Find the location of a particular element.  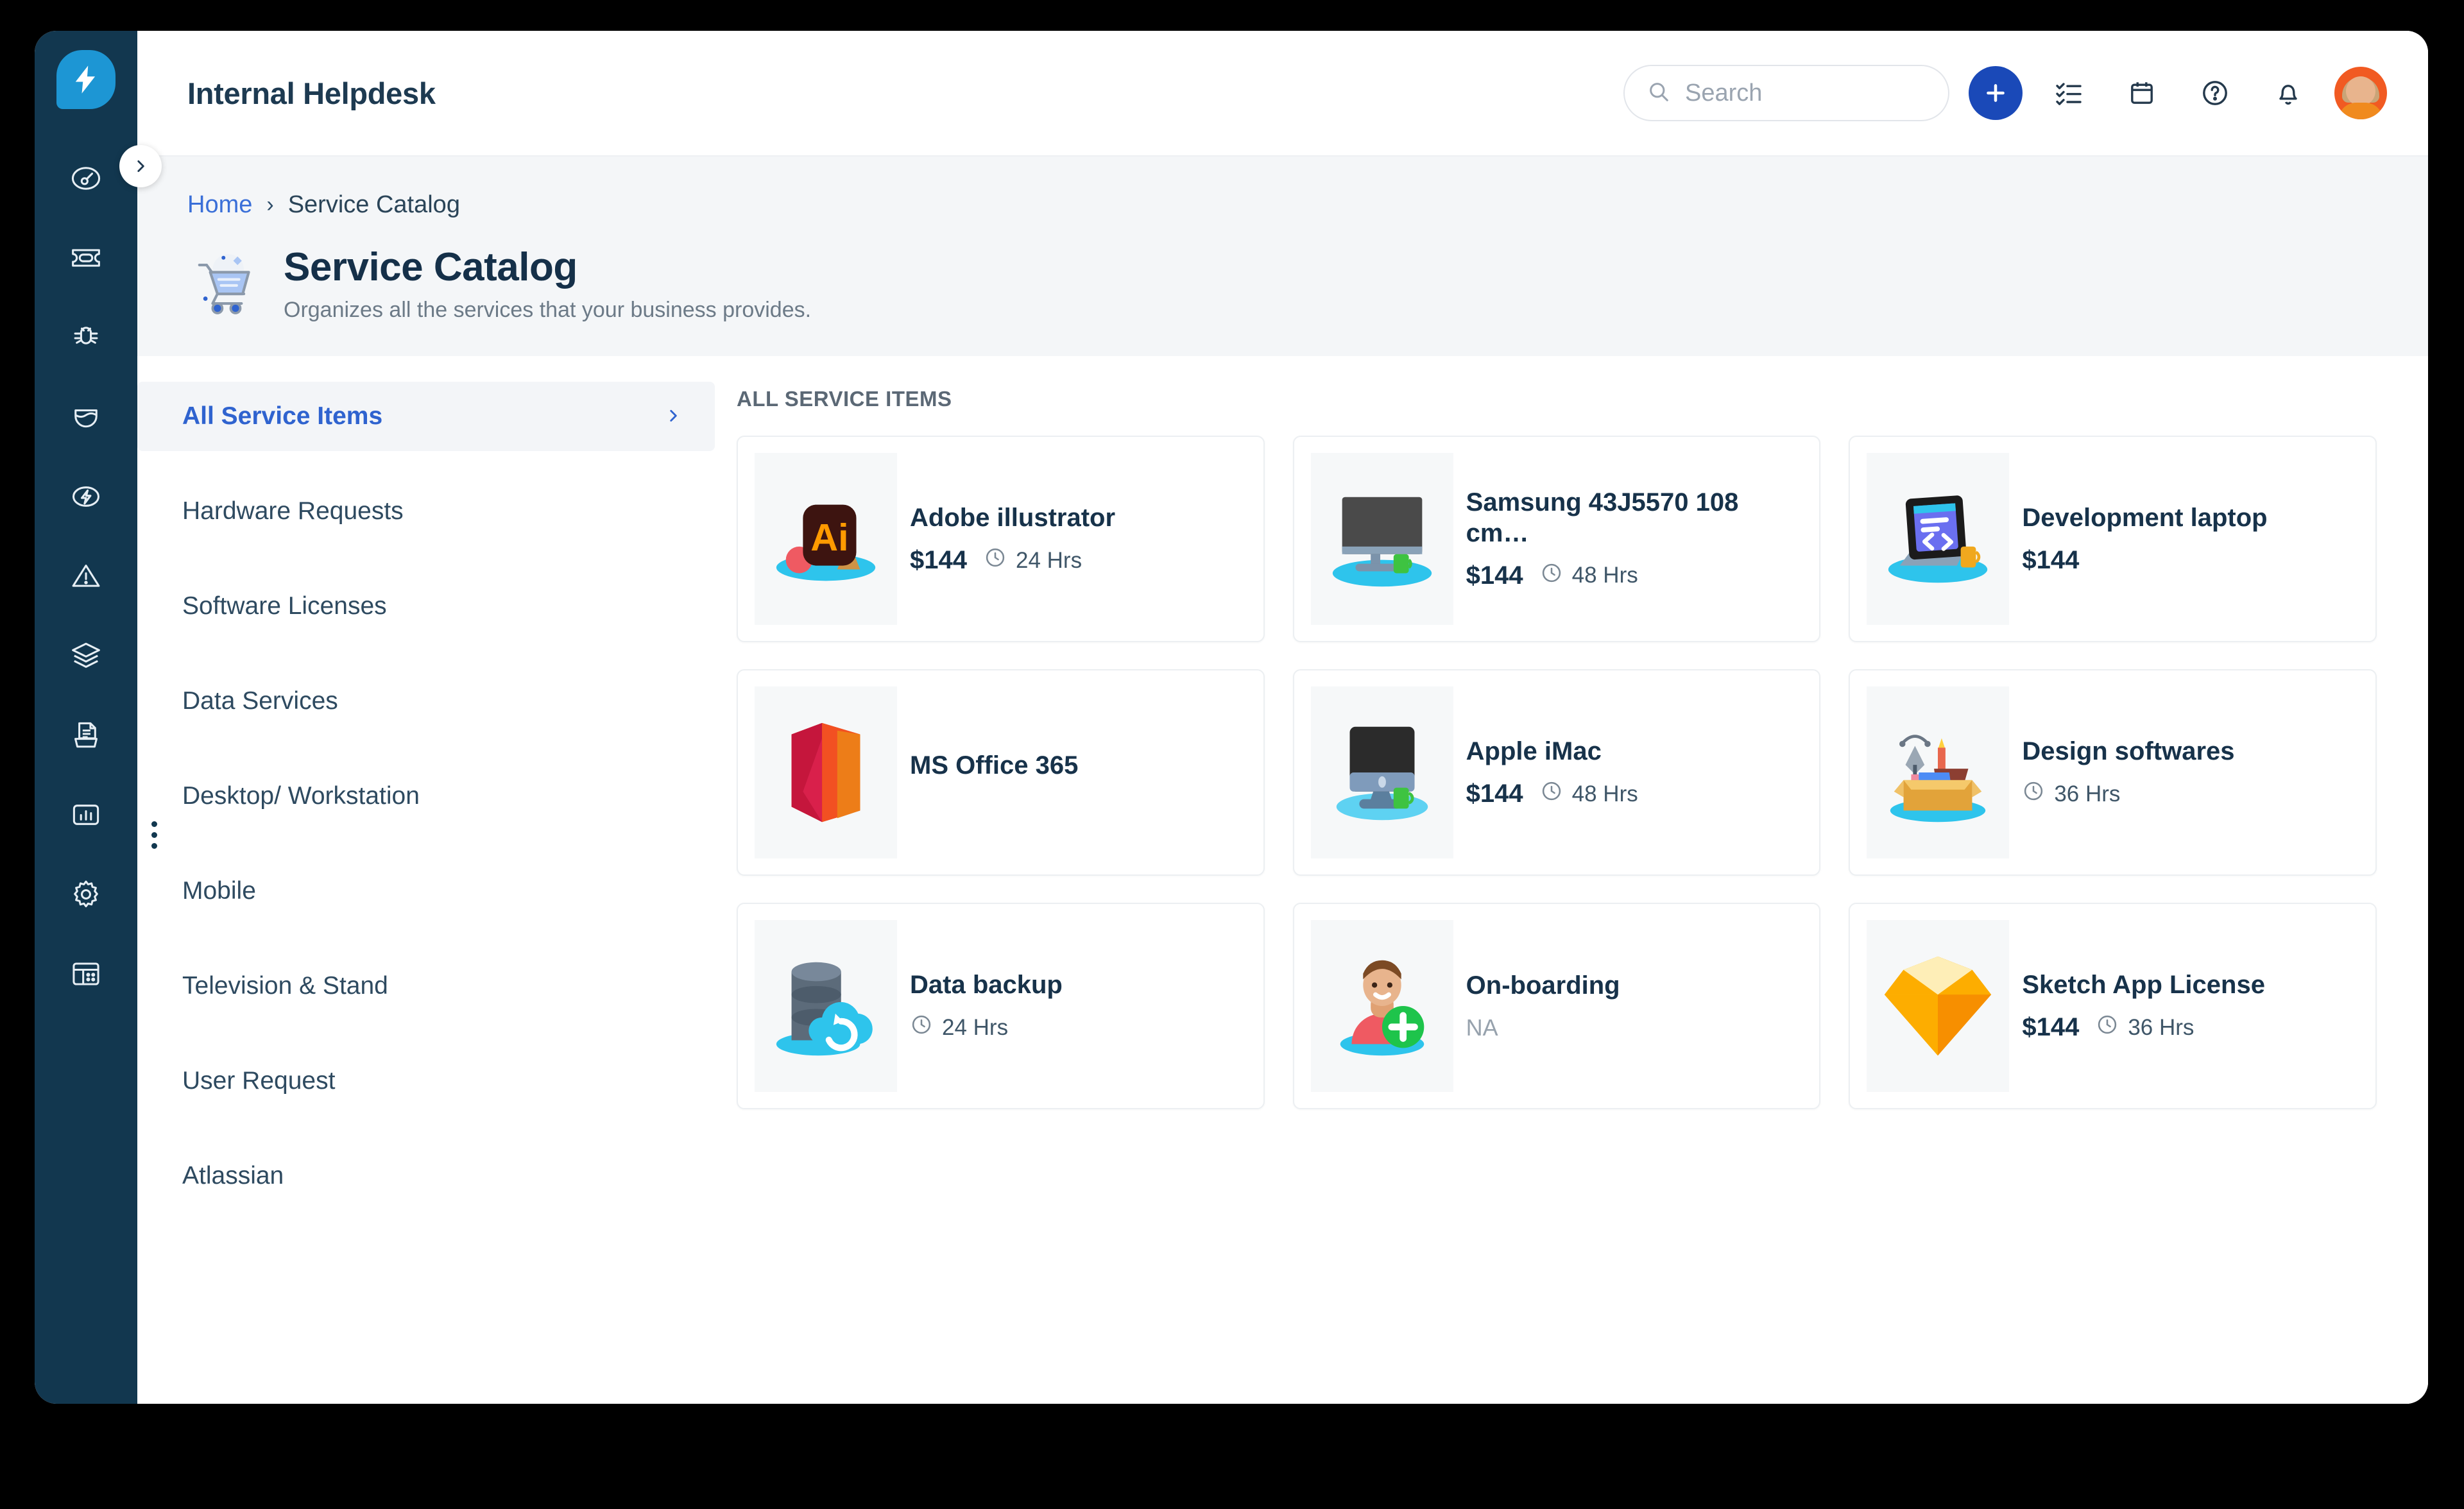

service-card: Samsung 43J5570 108 cm… $144 48 Hrs is located at coordinates (1557, 539).